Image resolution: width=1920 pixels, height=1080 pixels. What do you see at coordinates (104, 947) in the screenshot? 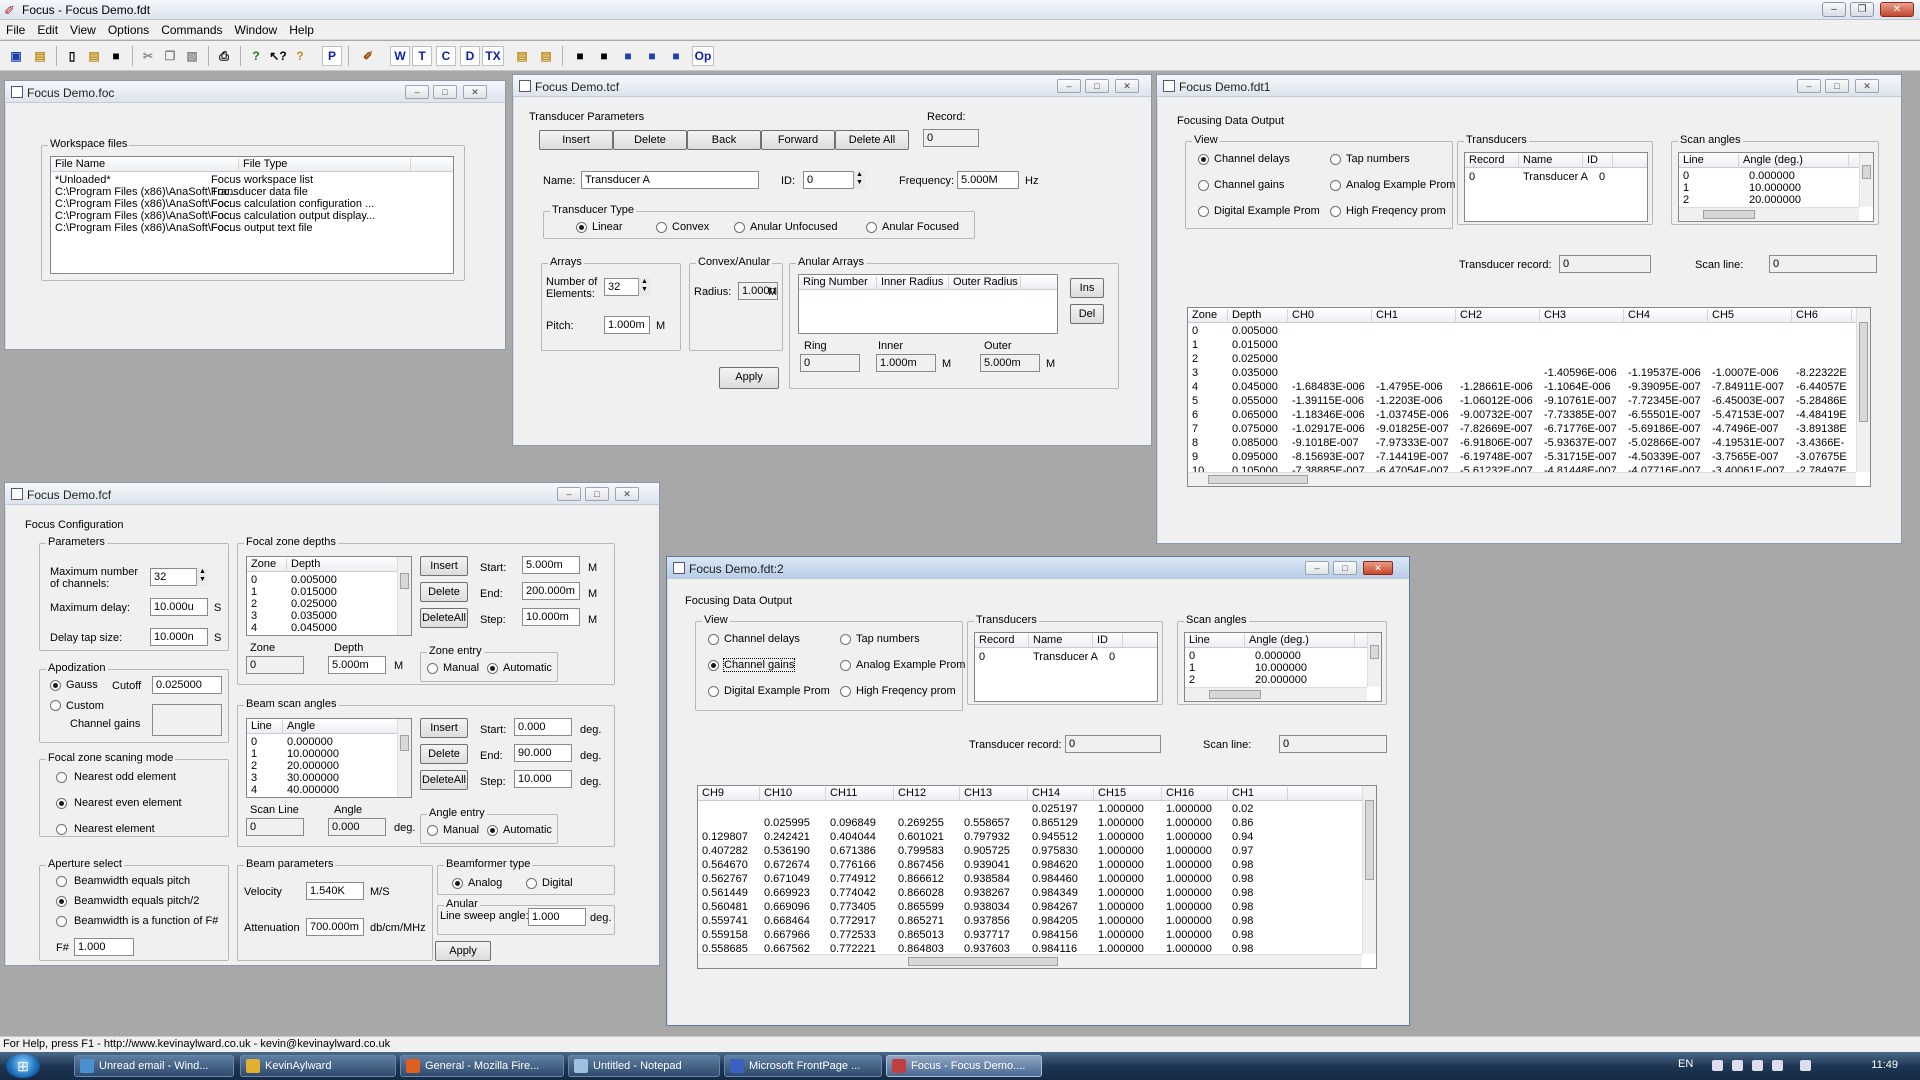
I see `fnum-field: 1.000` at bounding box center [104, 947].